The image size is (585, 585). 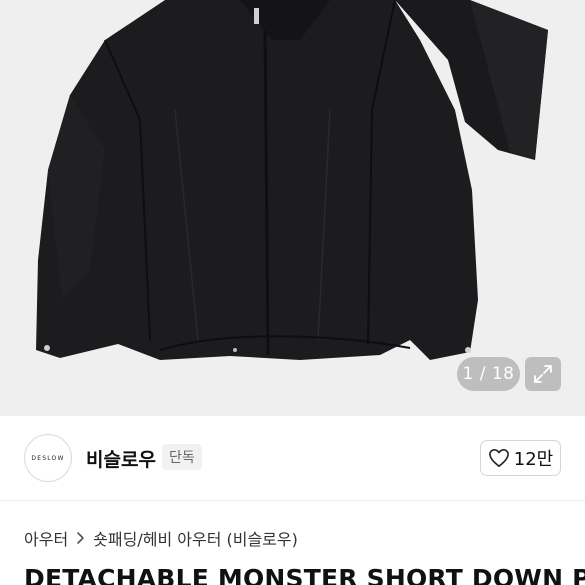 What do you see at coordinates (292, 500) in the screenshot?
I see `divider` at bounding box center [292, 500].